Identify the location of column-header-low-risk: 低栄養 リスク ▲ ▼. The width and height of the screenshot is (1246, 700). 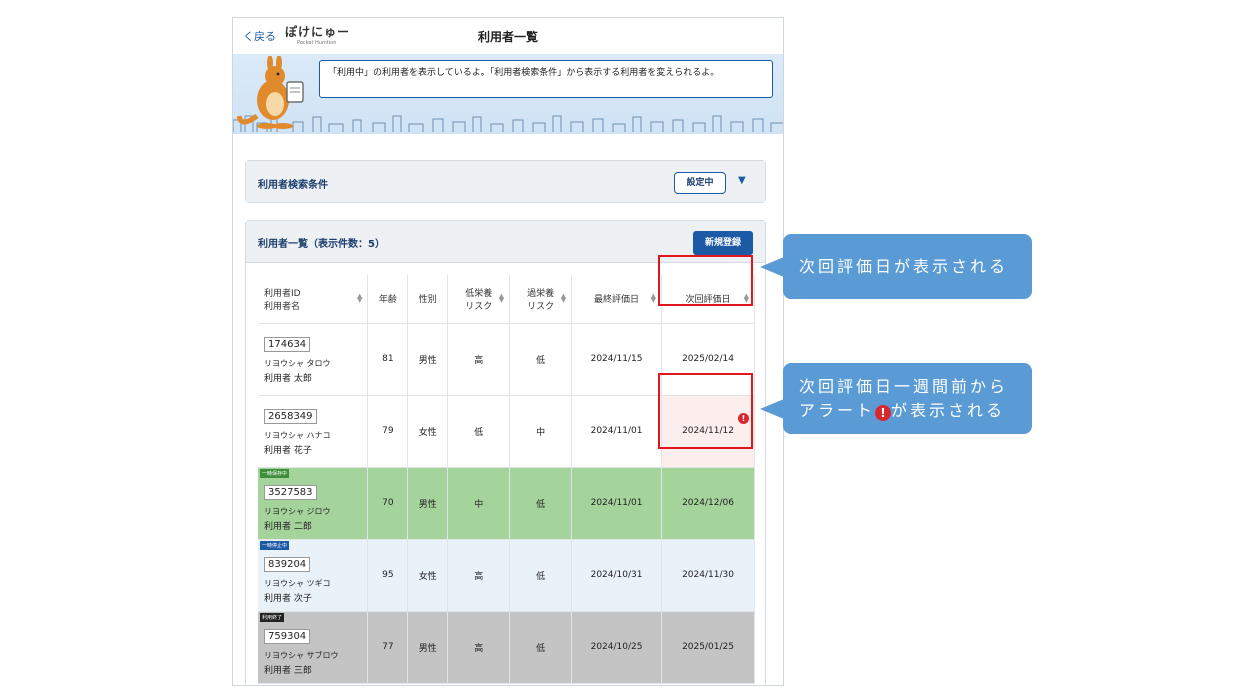
(479, 299).